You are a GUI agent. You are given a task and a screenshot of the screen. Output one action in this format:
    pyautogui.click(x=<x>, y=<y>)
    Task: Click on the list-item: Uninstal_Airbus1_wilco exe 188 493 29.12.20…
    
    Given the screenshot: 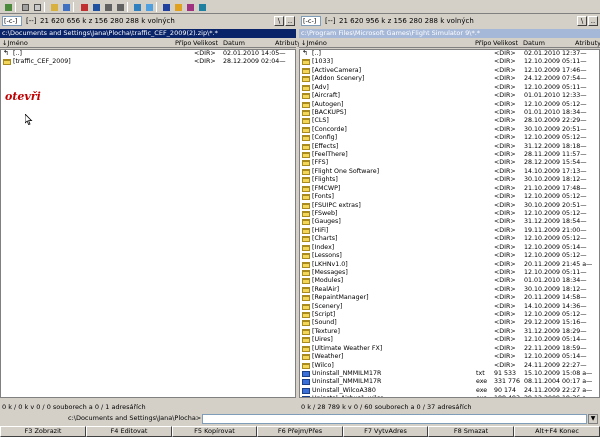 What is the action you would take?
    pyautogui.click(x=449, y=396)
    